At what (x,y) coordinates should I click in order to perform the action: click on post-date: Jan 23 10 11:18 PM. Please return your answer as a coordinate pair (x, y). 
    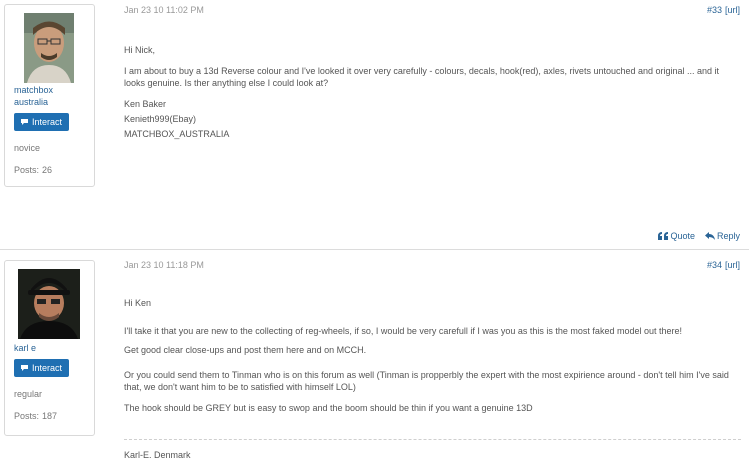
    Looking at the image, I should click on (164, 265).